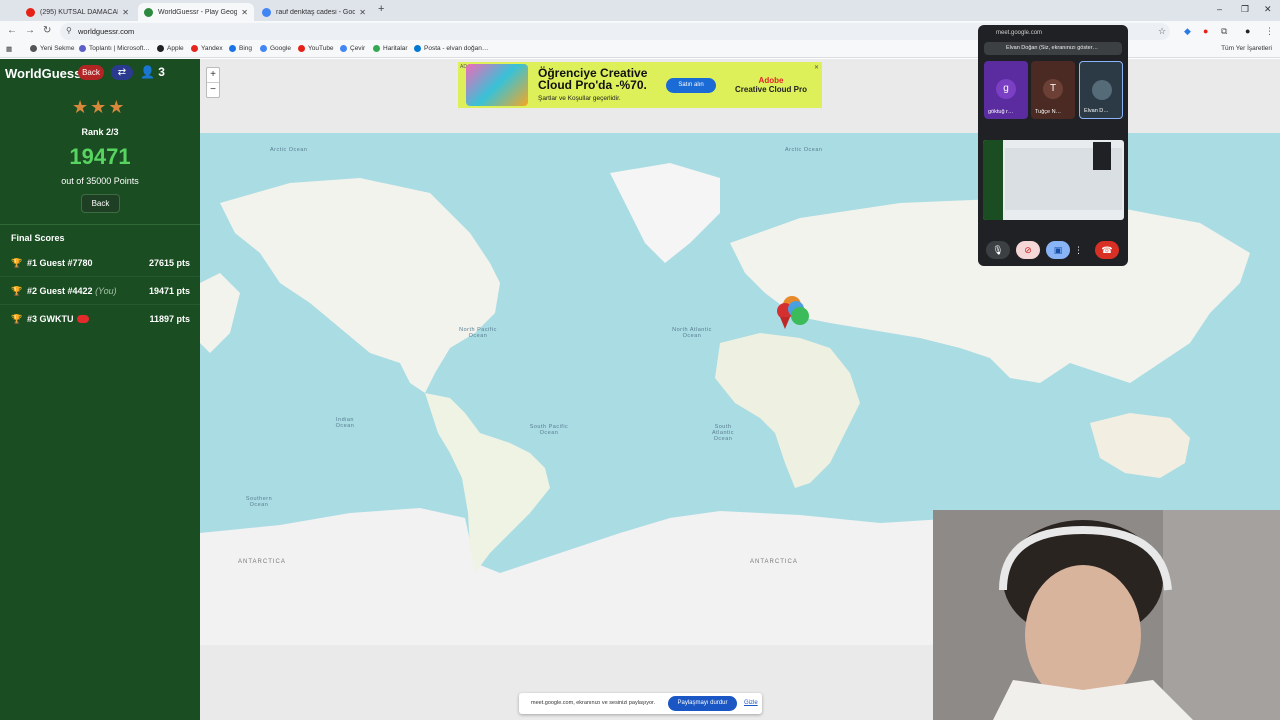  What do you see at coordinates (30, 12) in the screenshot?
I see `youtube-favicon-icon` at bounding box center [30, 12].